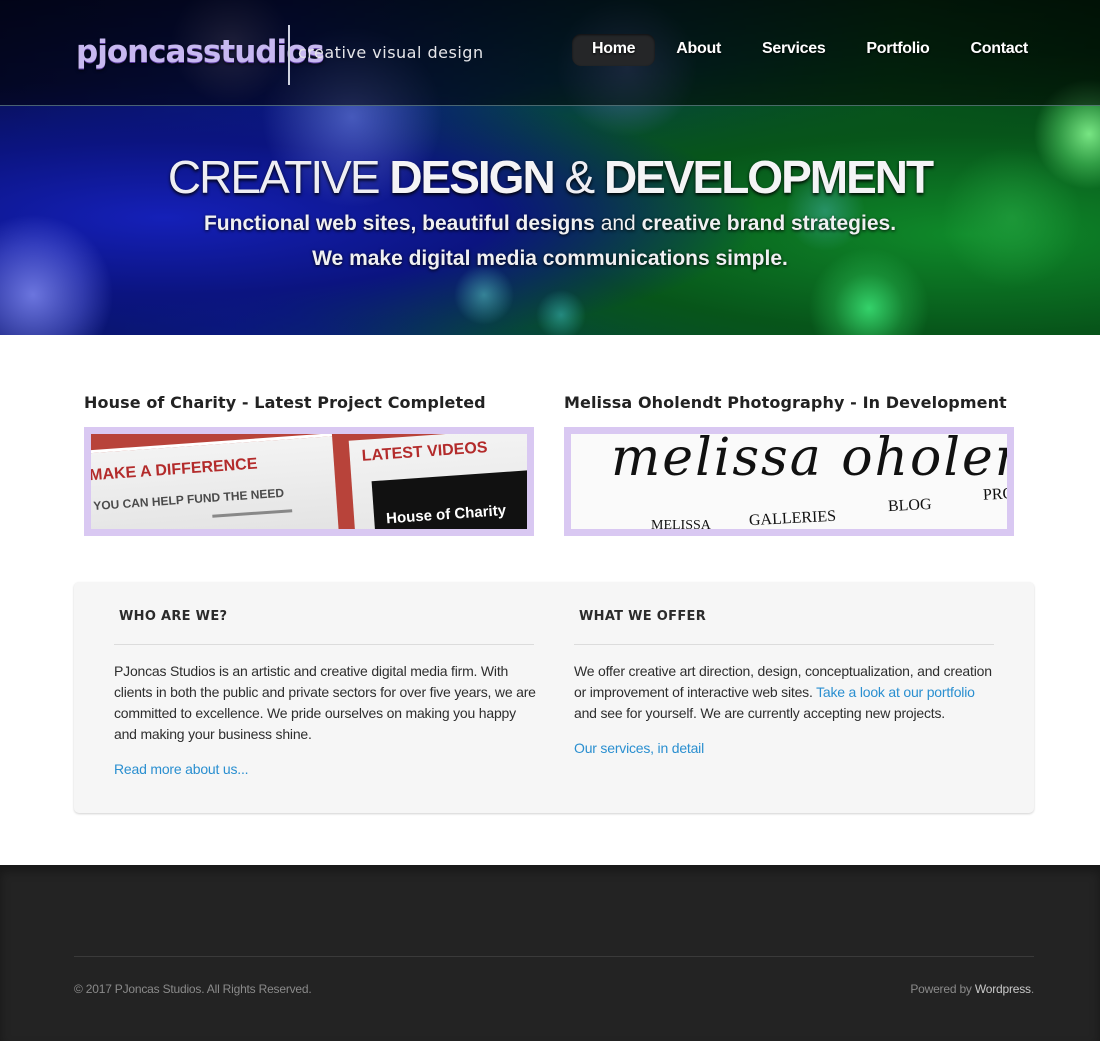 This screenshot has width=1100, height=1041. What do you see at coordinates (792, 518) in the screenshot?
I see `thumb-menu-galleries: GALLERIES` at bounding box center [792, 518].